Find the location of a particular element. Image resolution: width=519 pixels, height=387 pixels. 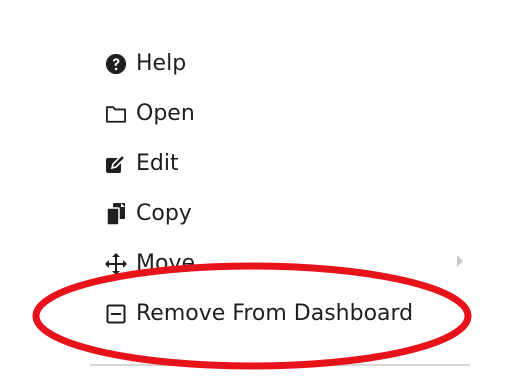

menu-item-remove-from-dashboard: Remove From Dashboard is located at coordinates (294, 314).